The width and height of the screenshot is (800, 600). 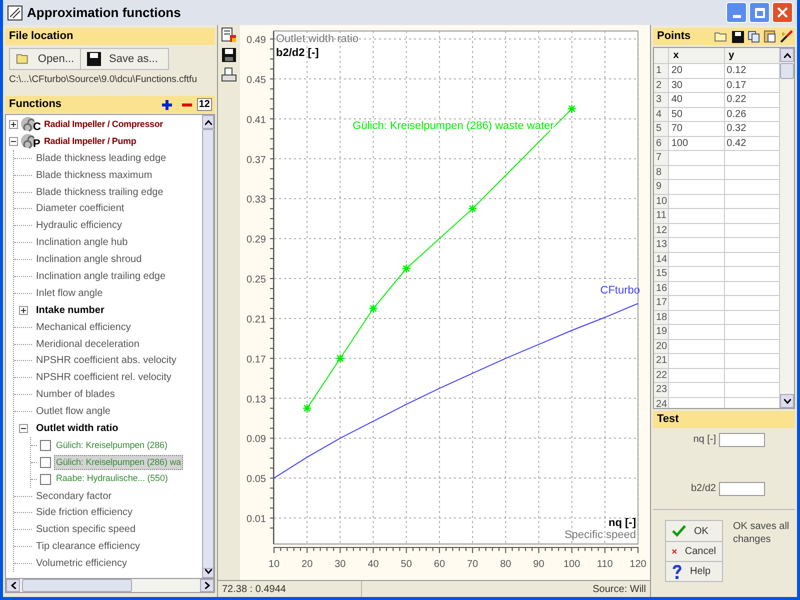 What do you see at coordinates (74, 496) in the screenshot?
I see `tree-item: Secondary factor` at bounding box center [74, 496].